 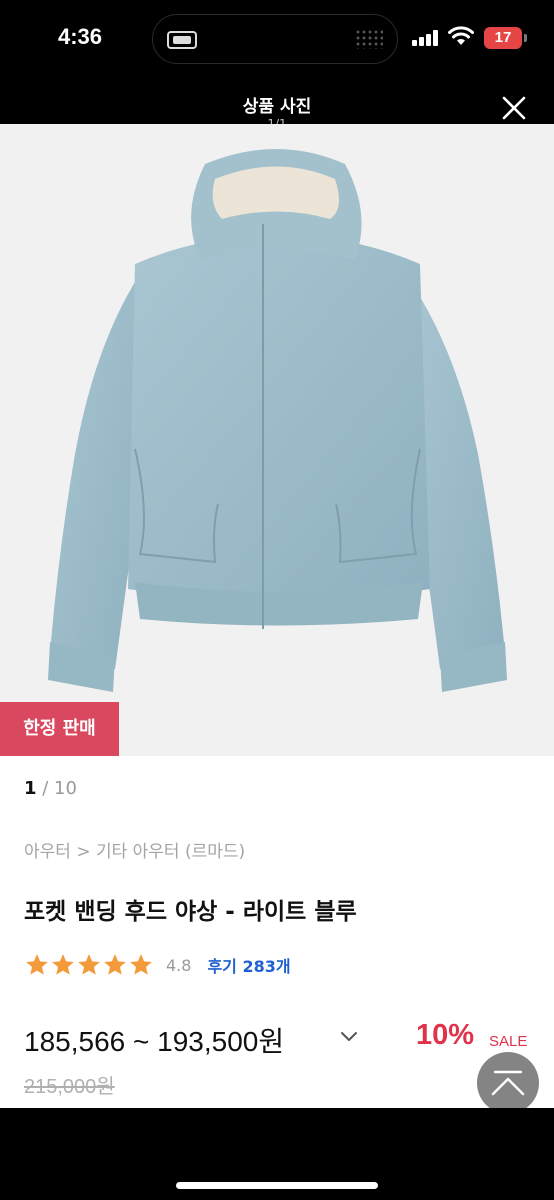 I want to click on rating-stars, so click(x=89, y=965).